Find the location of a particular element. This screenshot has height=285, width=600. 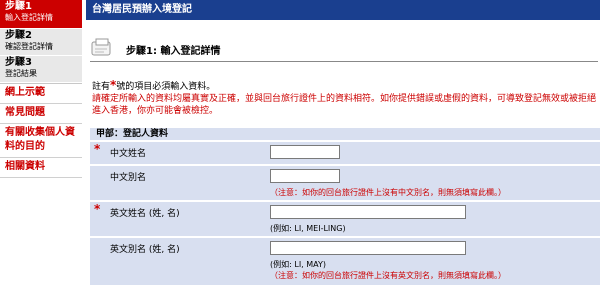

required-note: 註有*號的項目必須輸入資料。 is located at coordinates (345, 86).